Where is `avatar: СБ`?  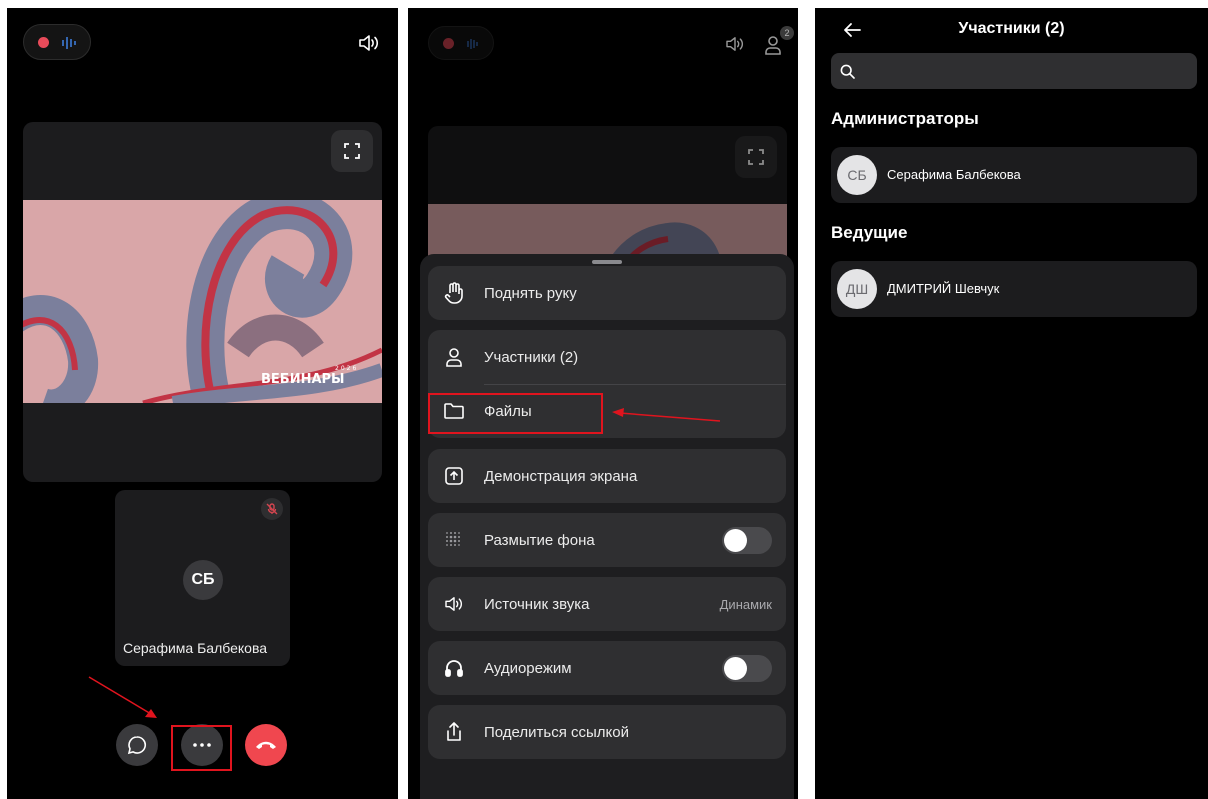 avatar: СБ is located at coordinates (857, 175).